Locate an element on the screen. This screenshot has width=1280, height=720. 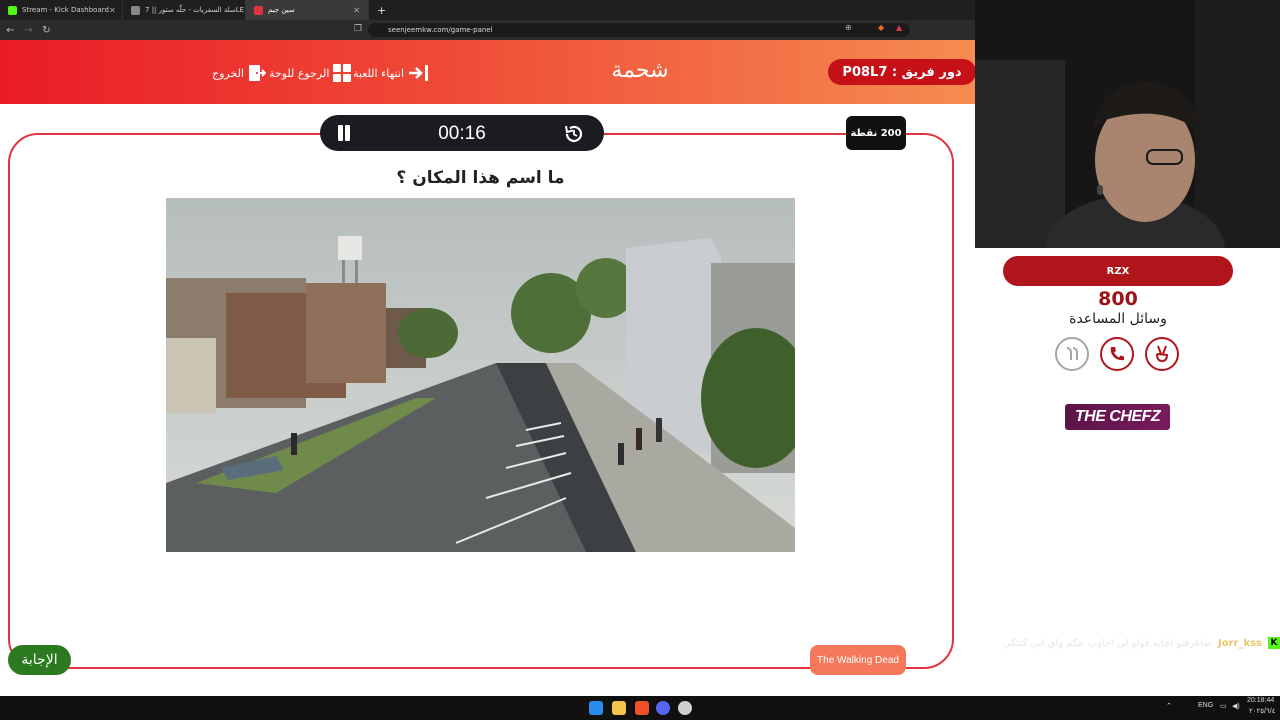
end-game-button: انتهاء اللعبة is located at coordinates (391, 73).